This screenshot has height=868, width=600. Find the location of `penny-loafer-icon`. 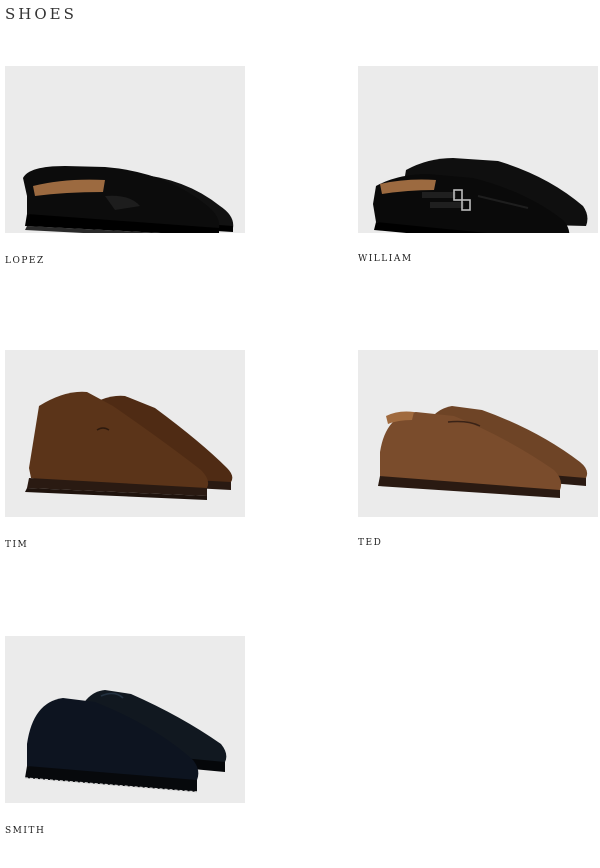

penny-loafer-icon is located at coordinates (128, 199).